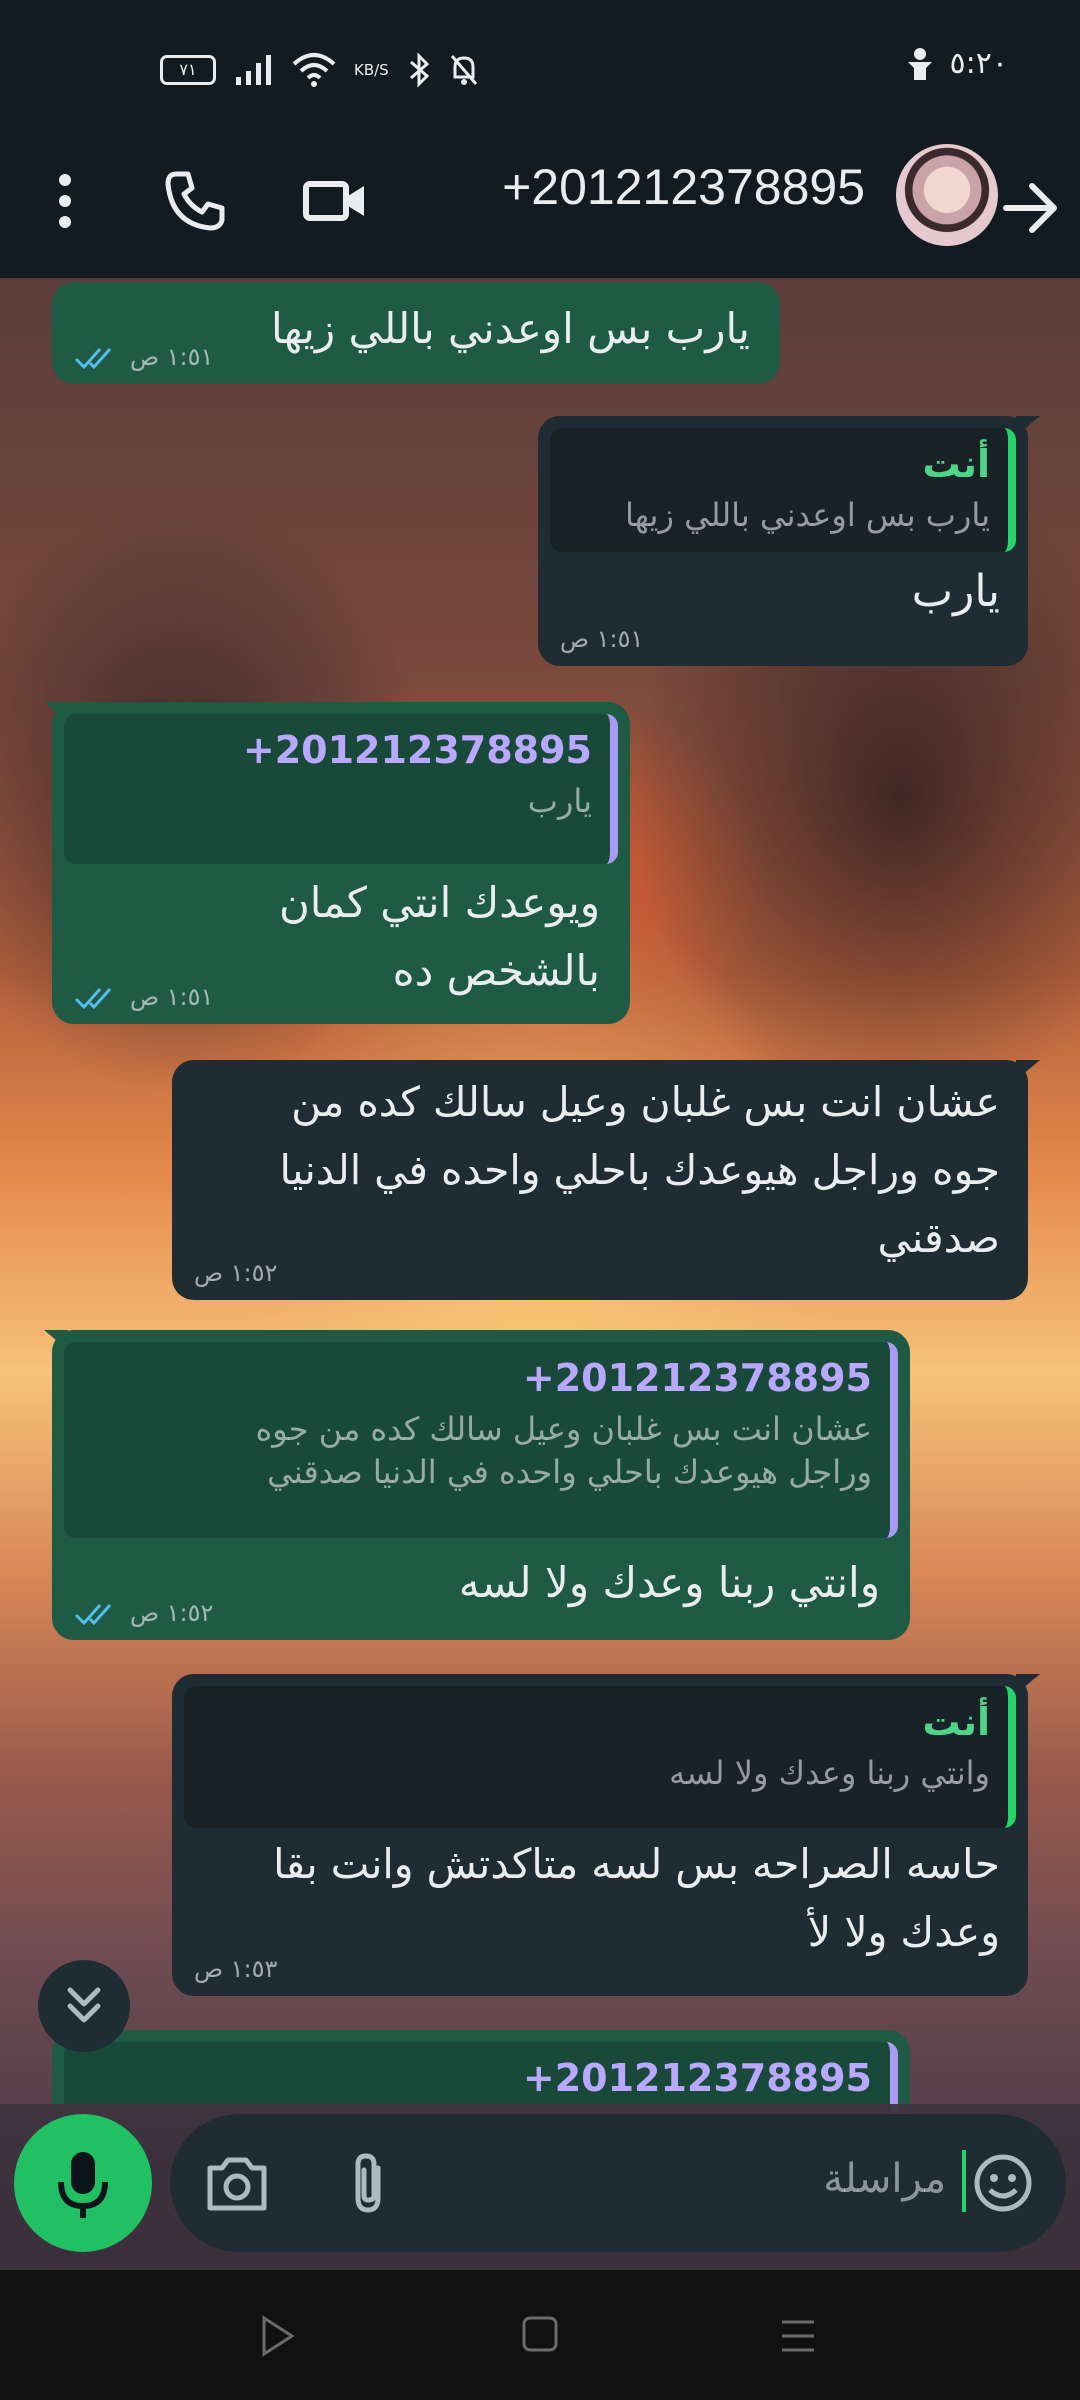 Image resolution: width=1080 pixels, height=2400 pixels. Describe the element at coordinates (798, 2336) in the screenshot. I see `recents-nav-icon` at that location.